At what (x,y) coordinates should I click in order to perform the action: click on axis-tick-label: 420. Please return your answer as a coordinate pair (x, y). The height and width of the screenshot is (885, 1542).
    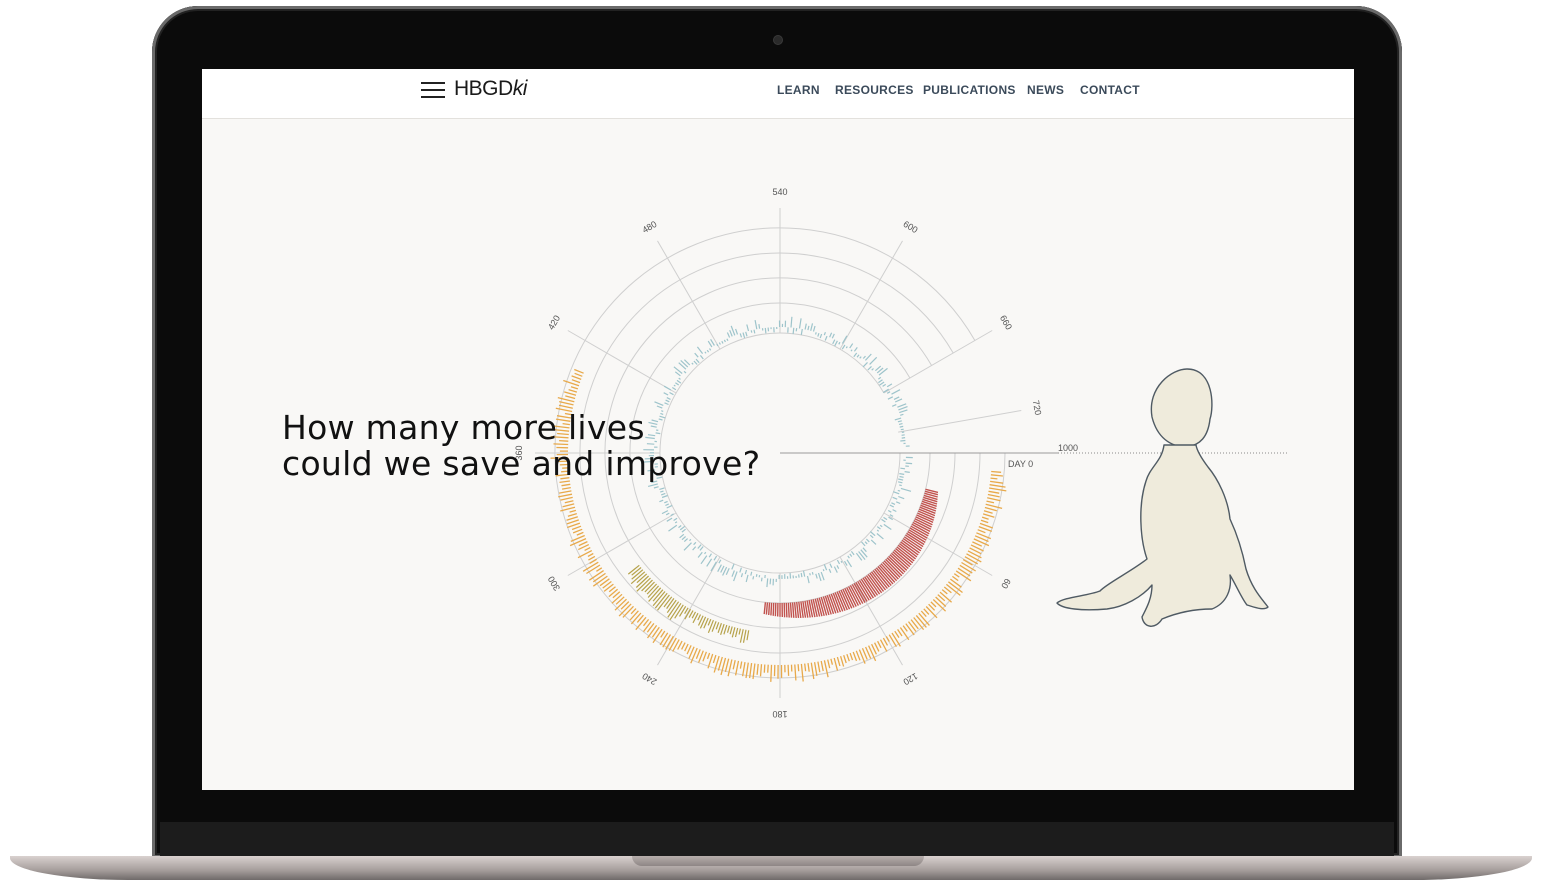
    Looking at the image, I should click on (554, 323).